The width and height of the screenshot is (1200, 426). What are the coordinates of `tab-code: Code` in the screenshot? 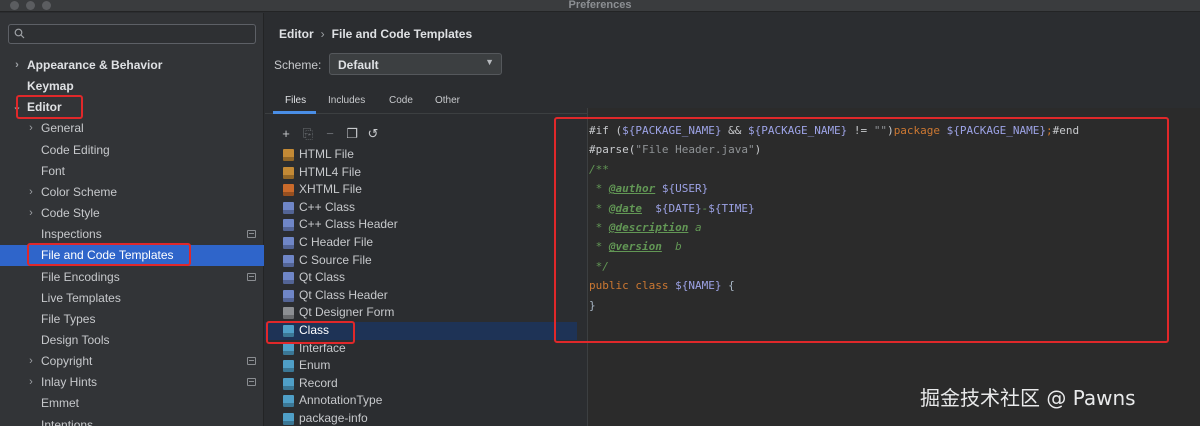 It's located at (401, 100).